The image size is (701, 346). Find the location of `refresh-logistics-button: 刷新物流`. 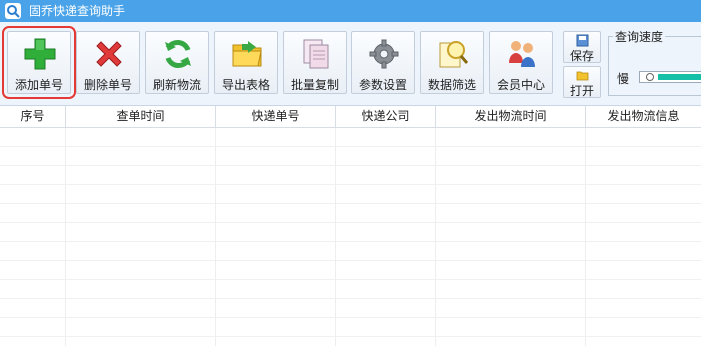

refresh-logistics-button: 刷新物流 is located at coordinates (177, 62).